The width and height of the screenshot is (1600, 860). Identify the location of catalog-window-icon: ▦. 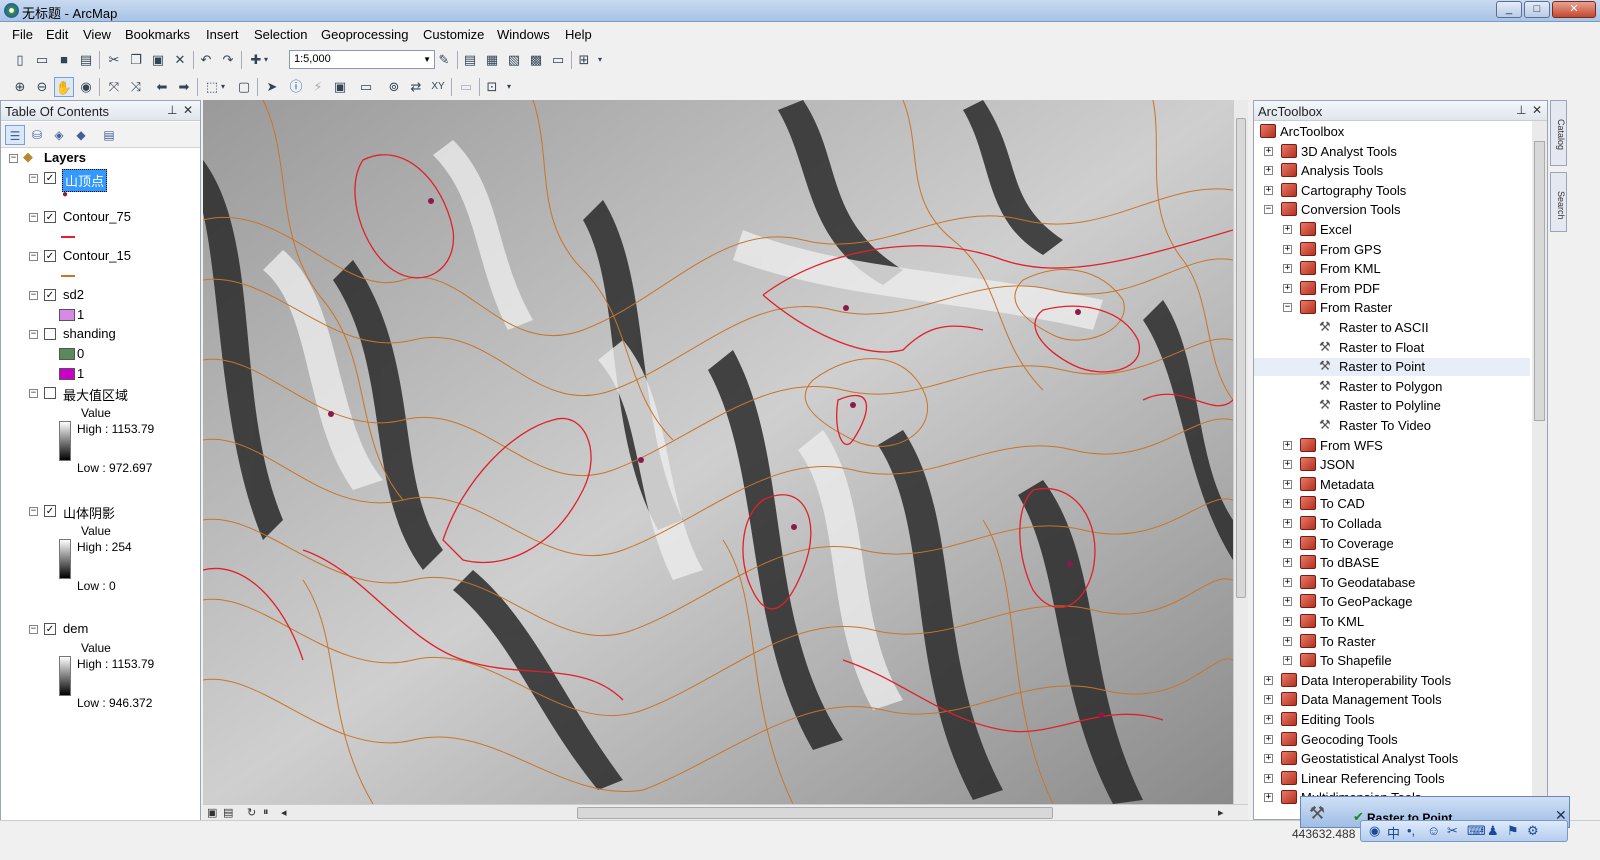
(492, 60).